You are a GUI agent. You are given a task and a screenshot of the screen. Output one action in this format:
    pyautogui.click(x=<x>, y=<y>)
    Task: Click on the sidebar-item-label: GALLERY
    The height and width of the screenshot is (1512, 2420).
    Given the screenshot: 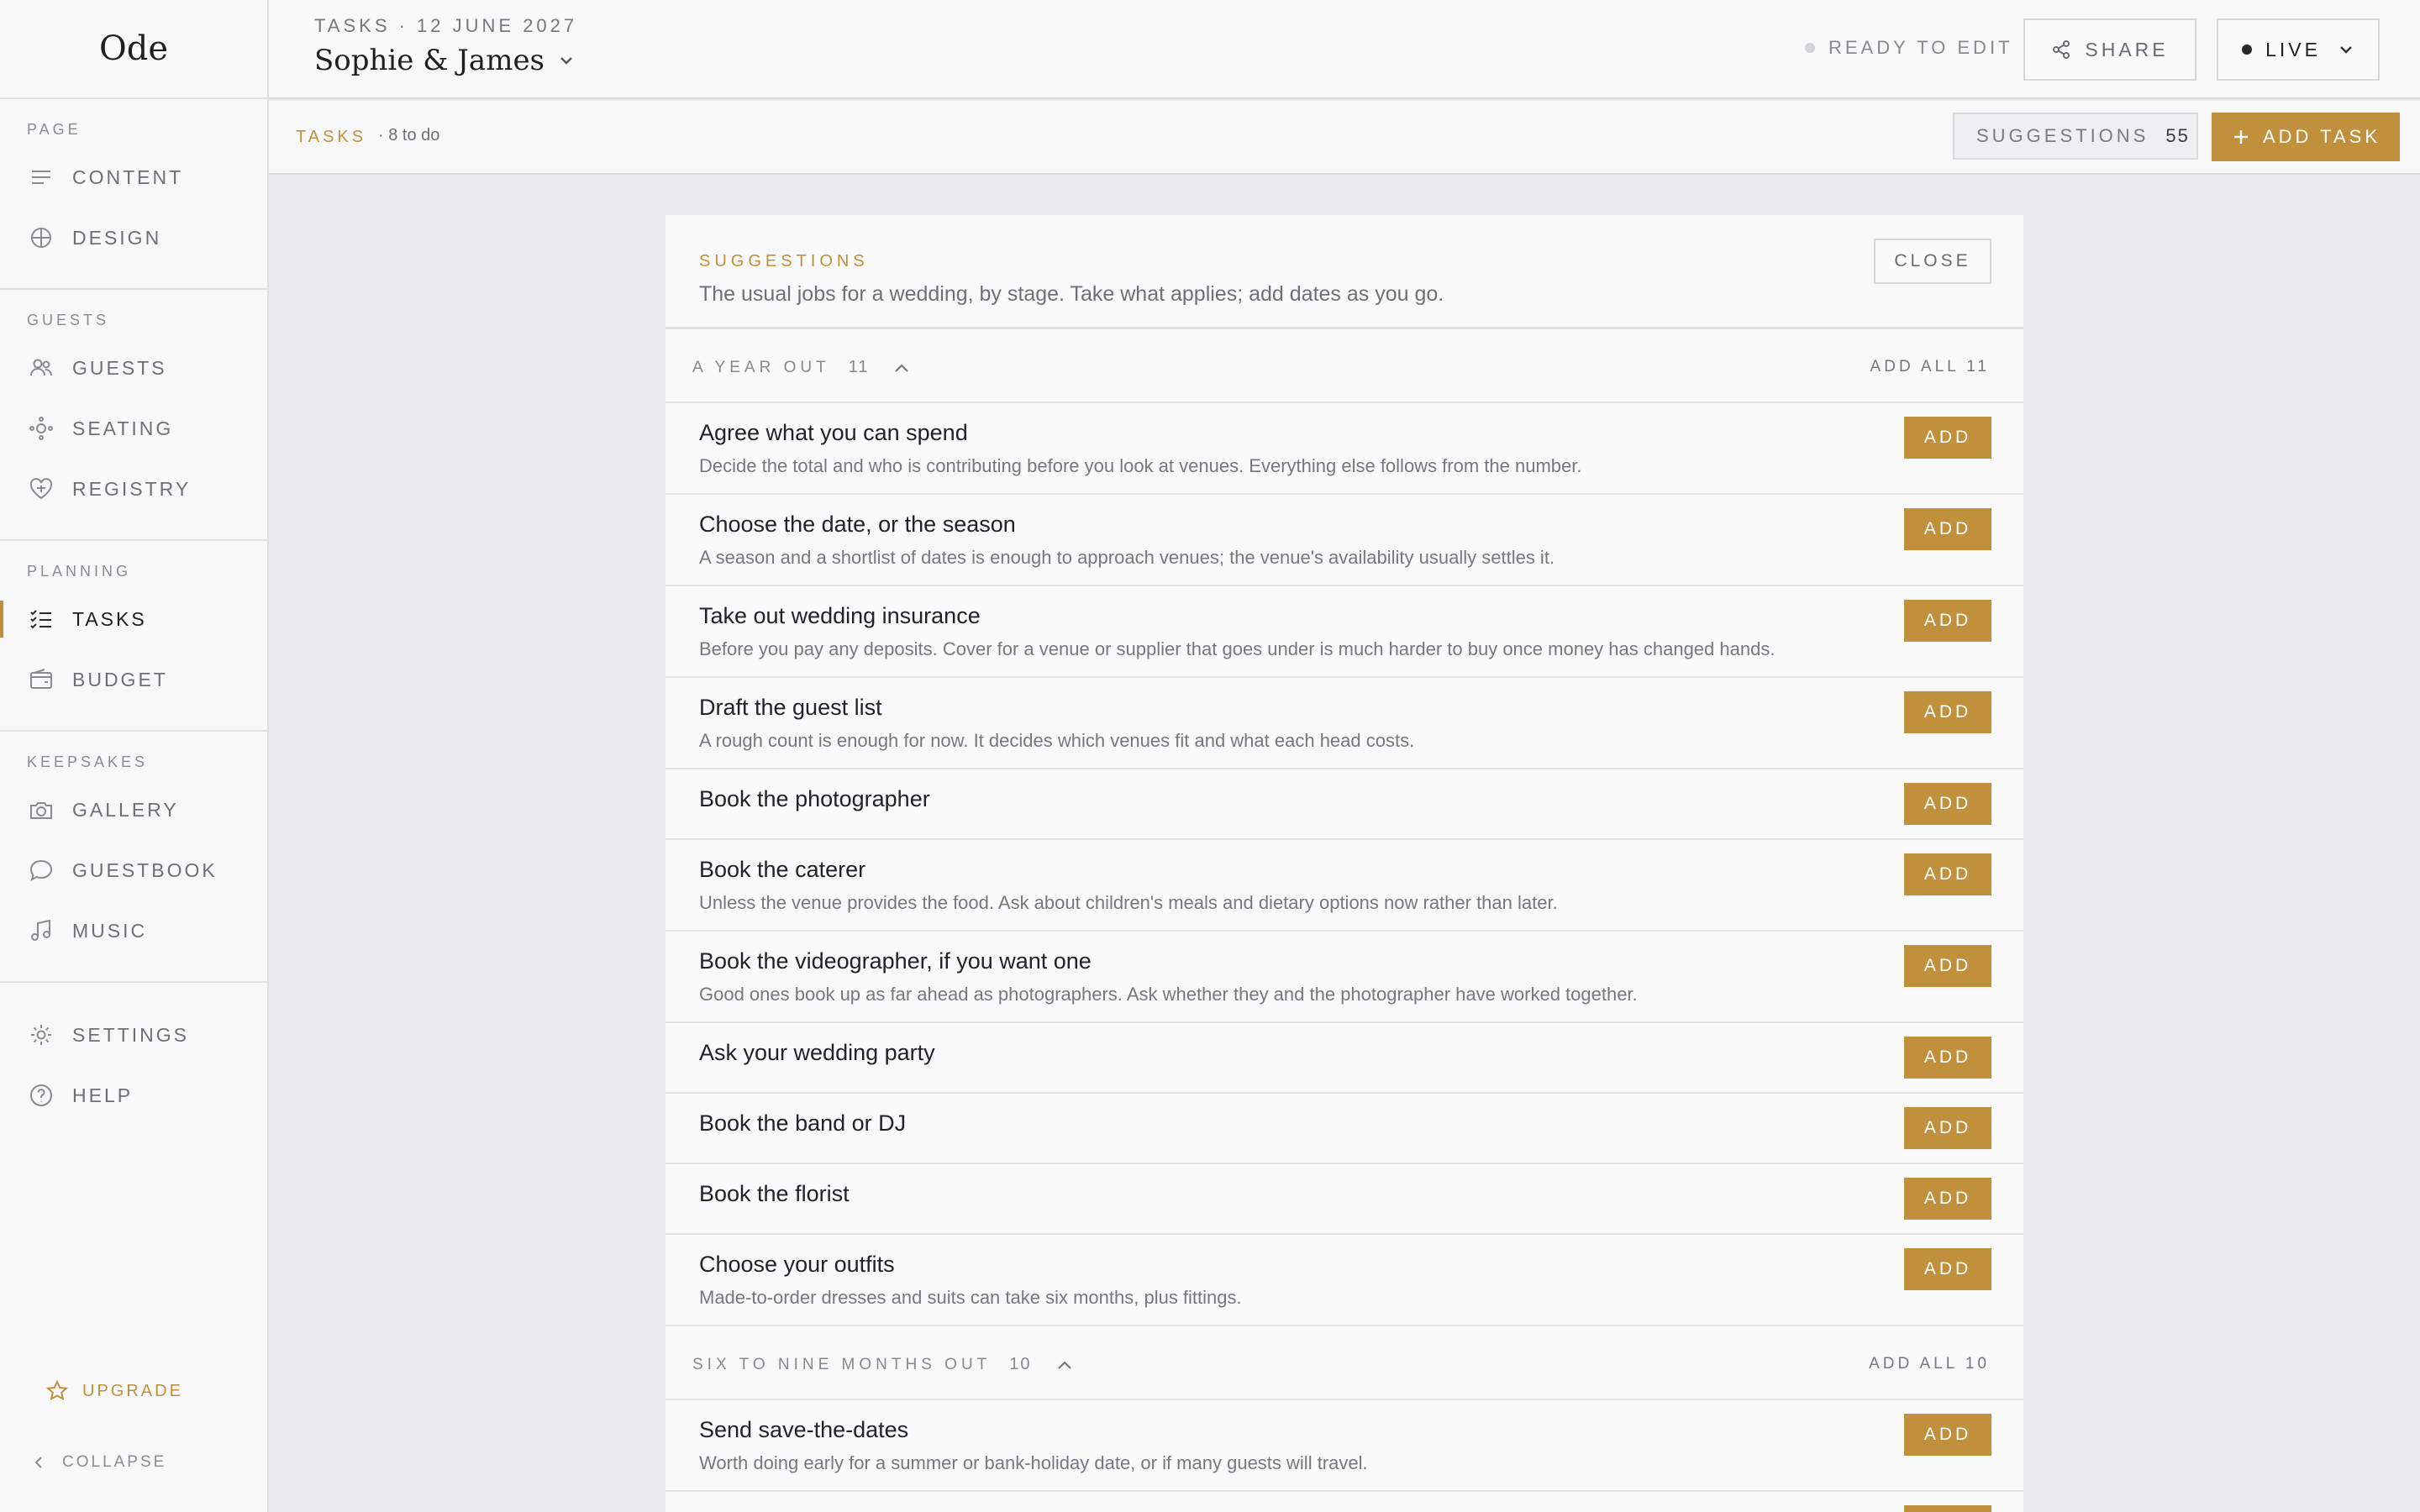 What is the action you would take?
    pyautogui.click(x=125, y=809)
    